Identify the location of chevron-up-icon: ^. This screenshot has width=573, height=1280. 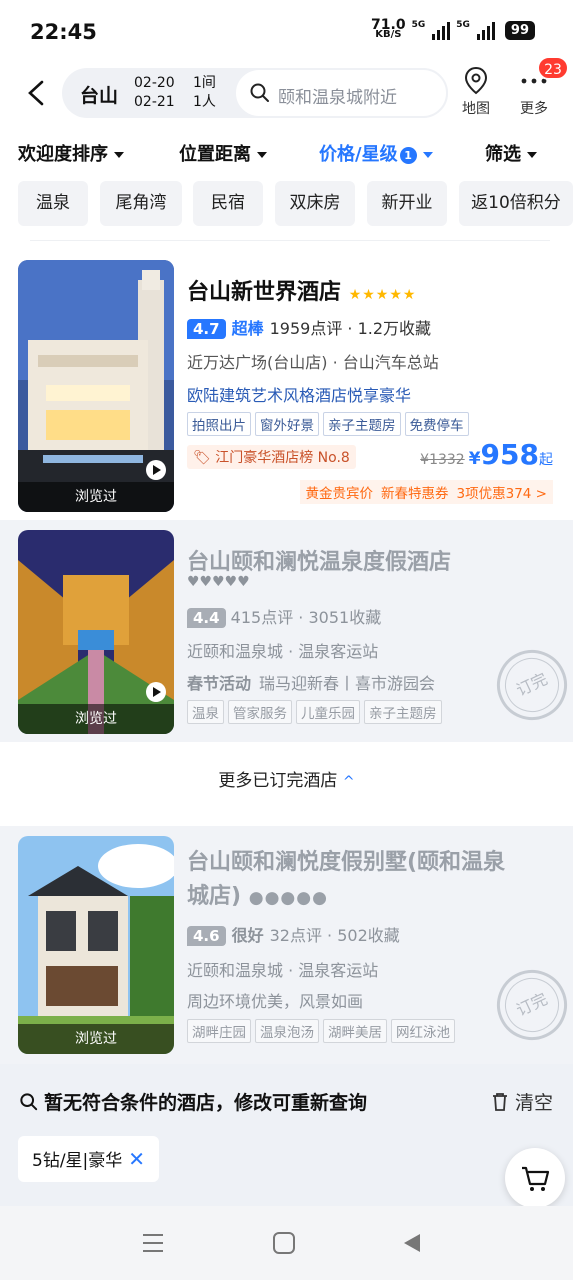
(348, 782).